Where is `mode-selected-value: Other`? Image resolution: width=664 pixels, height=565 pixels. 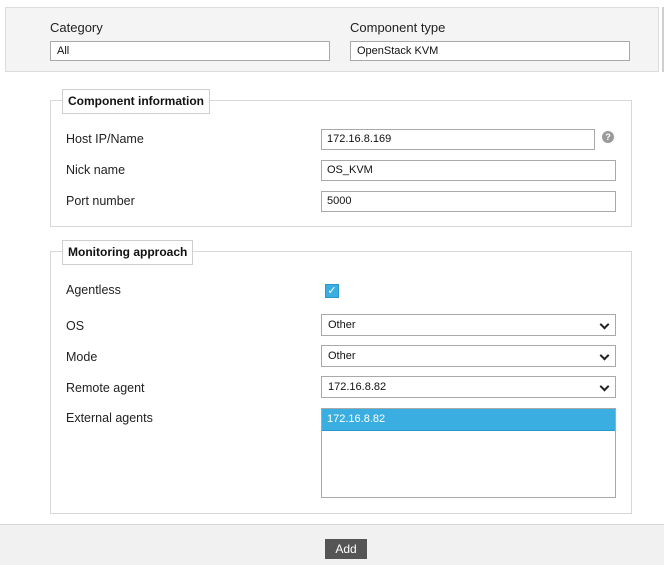 mode-selected-value: Other is located at coordinates (342, 356).